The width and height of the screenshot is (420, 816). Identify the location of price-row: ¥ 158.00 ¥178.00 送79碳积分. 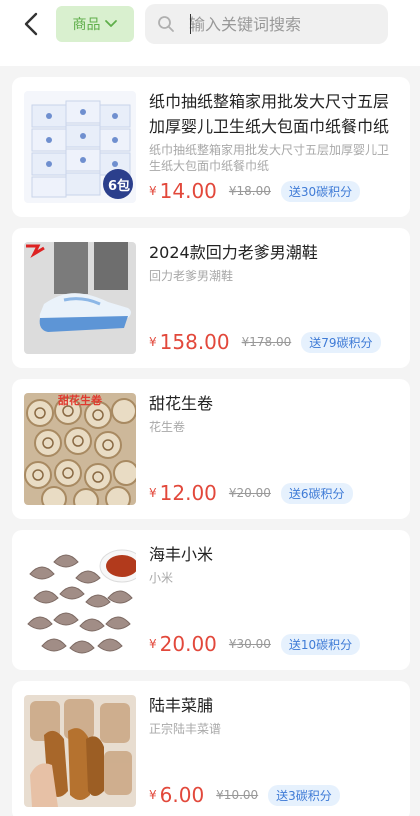
(265, 342).